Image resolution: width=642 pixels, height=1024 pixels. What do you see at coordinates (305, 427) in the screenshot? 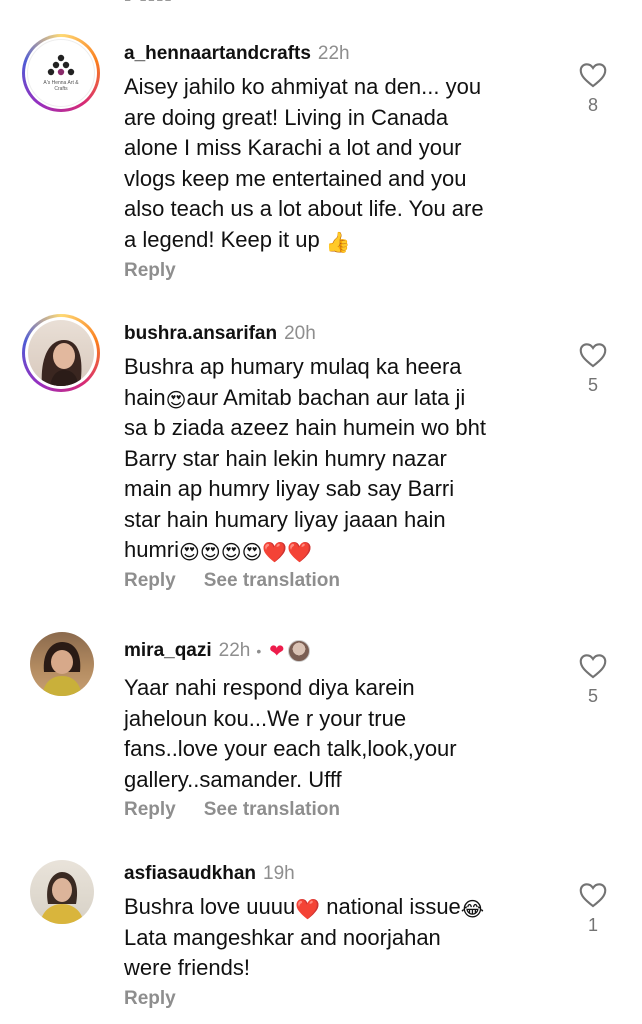
I see `comment-line: sa b ziada azeez hain humein wo bht` at bounding box center [305, 427].